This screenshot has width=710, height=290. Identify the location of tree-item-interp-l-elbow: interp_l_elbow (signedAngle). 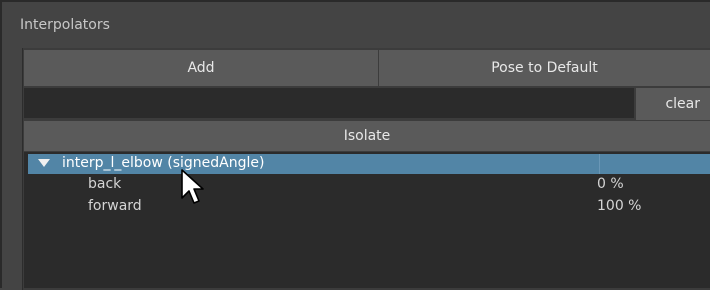
(369, 164).